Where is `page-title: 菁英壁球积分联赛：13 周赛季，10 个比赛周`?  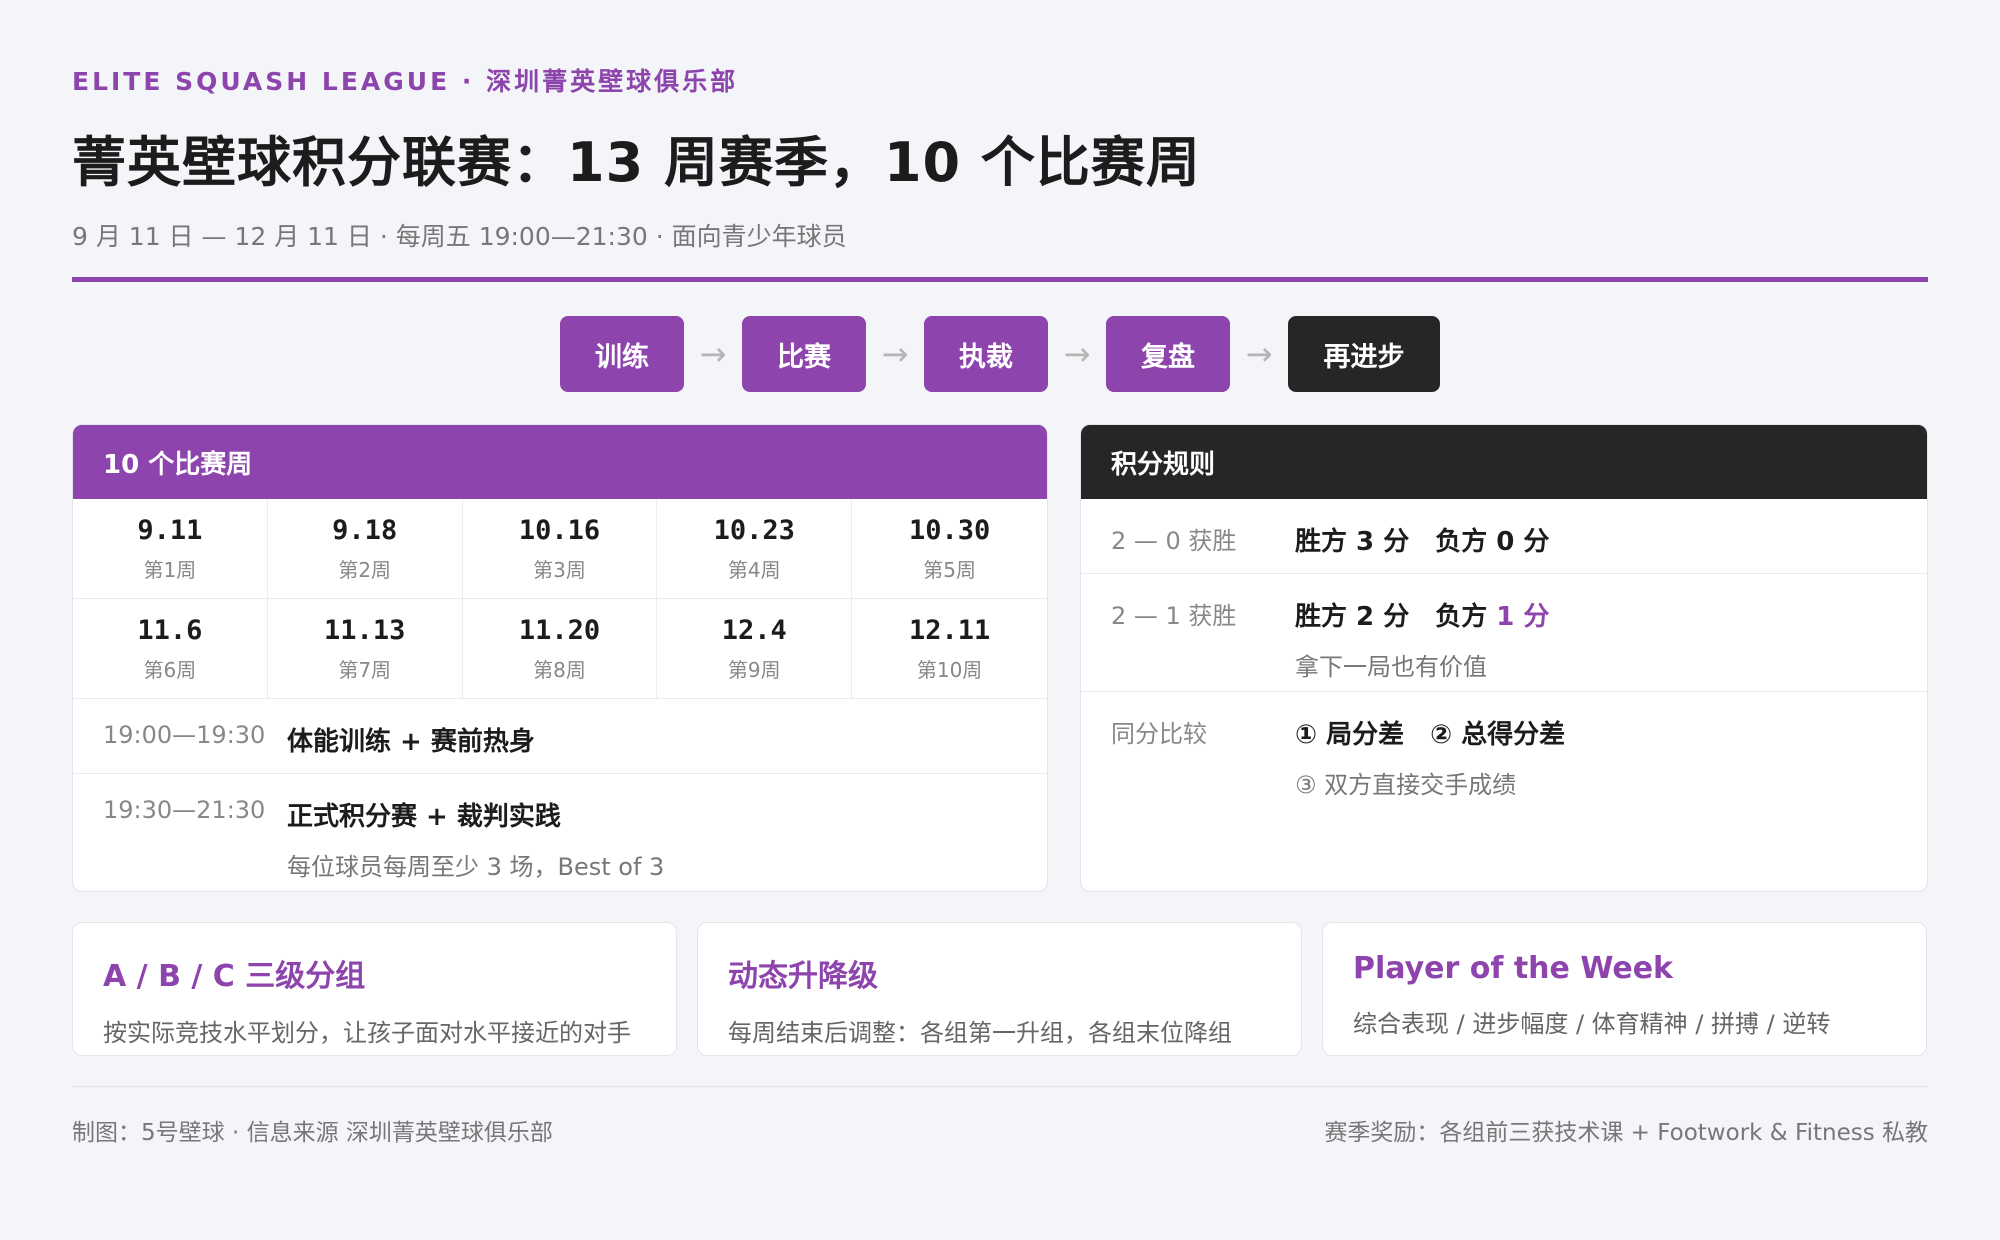 page-title: 菁英壁球积分联赛：13 周赛季，10 个比赛周 is located at coordinates (636, 162).